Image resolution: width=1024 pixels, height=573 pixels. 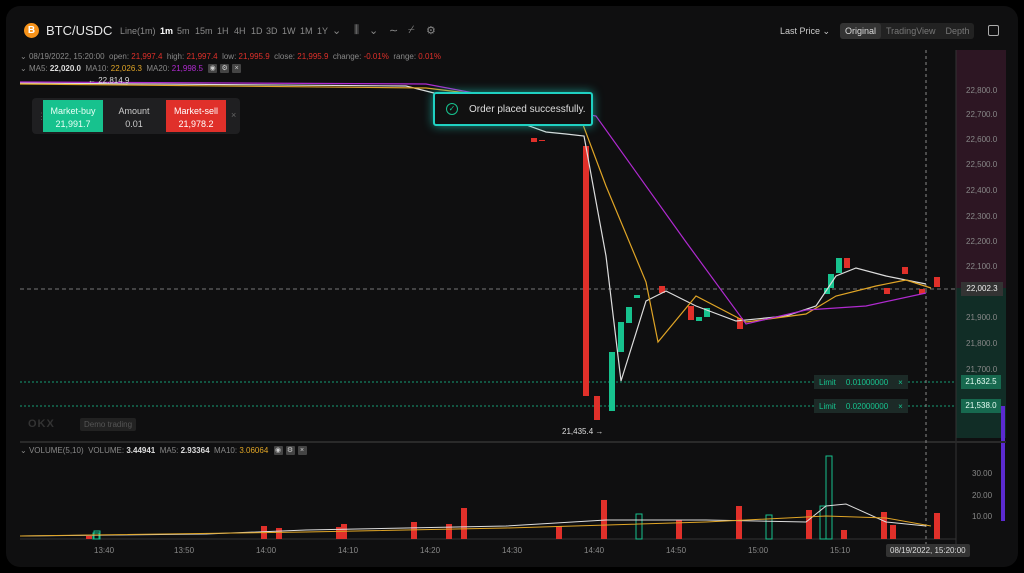 What do you see at coordinates (184, 550) in the screenshot?
I see `time-tick: 13:50` at bounding box center [184, 550].